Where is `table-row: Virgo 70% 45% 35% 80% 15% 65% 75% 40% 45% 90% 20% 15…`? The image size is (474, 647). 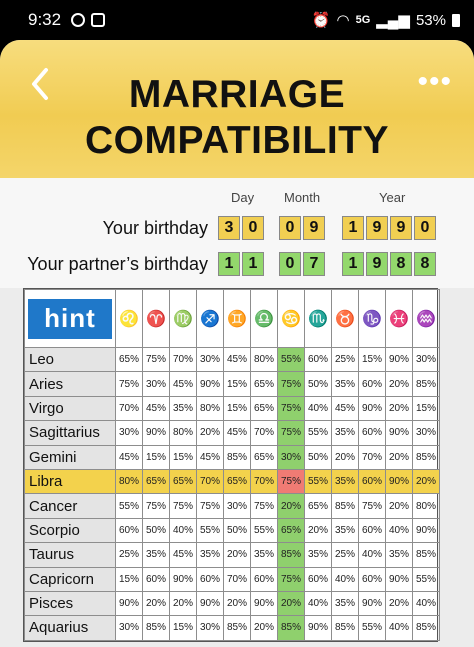 table-row: Virgo 70% 45% 35% 80% 15% 65% 75% 40% 45% 90% 20% 15… is located at coordinates (232, 408).